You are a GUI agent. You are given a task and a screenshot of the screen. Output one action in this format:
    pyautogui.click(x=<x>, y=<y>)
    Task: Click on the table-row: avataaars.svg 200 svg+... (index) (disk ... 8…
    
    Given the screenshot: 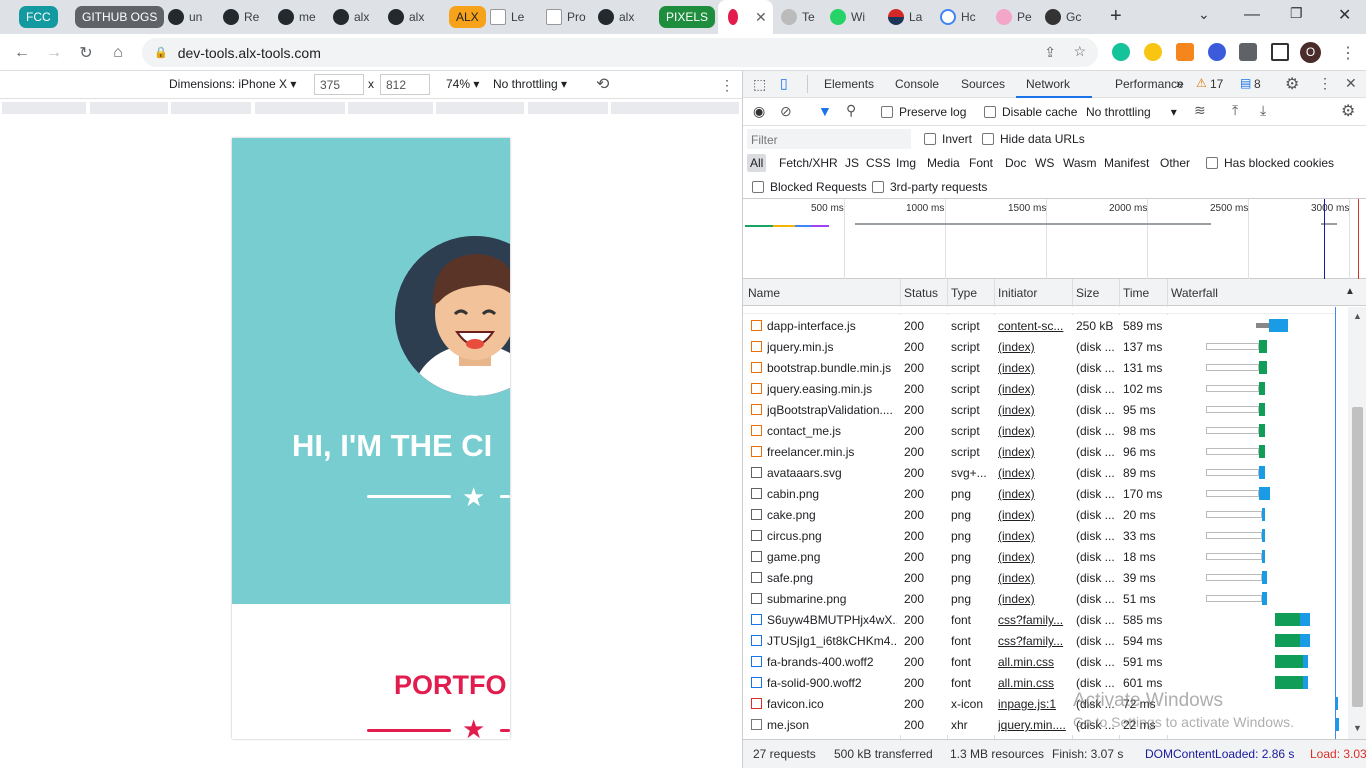 What is the action you would take?
    pyautogui.click(x=1039, y=472)
    